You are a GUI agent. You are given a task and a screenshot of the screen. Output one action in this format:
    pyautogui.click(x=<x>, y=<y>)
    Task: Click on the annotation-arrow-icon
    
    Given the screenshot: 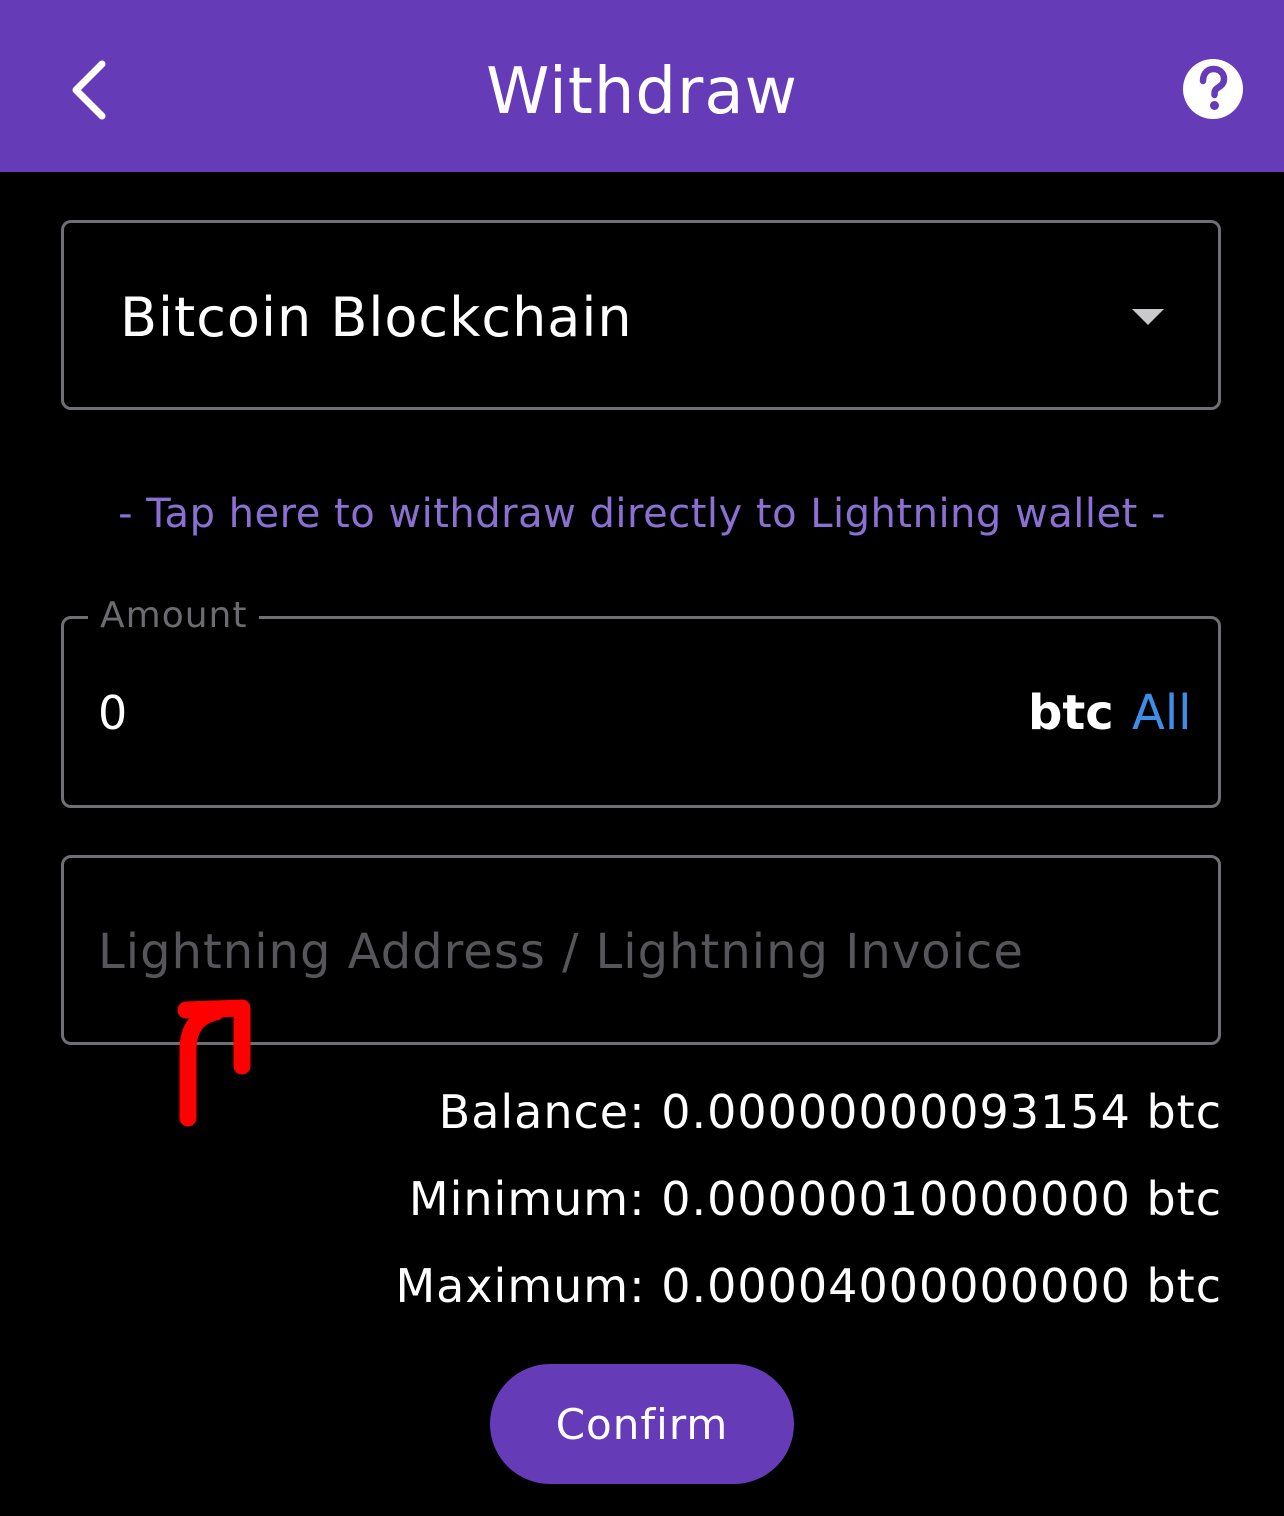 What is the action you would take?
    pyautogui.click(x=214, y=1063)
    